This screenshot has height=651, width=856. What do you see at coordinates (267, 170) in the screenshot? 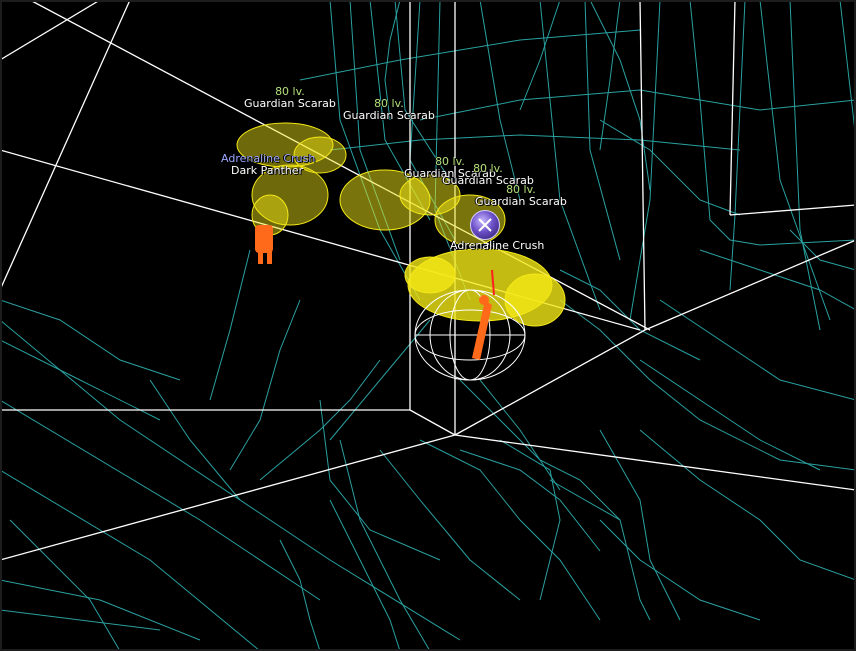
I see `pet-name: Dark Panther` at bounding box center [267, 170].